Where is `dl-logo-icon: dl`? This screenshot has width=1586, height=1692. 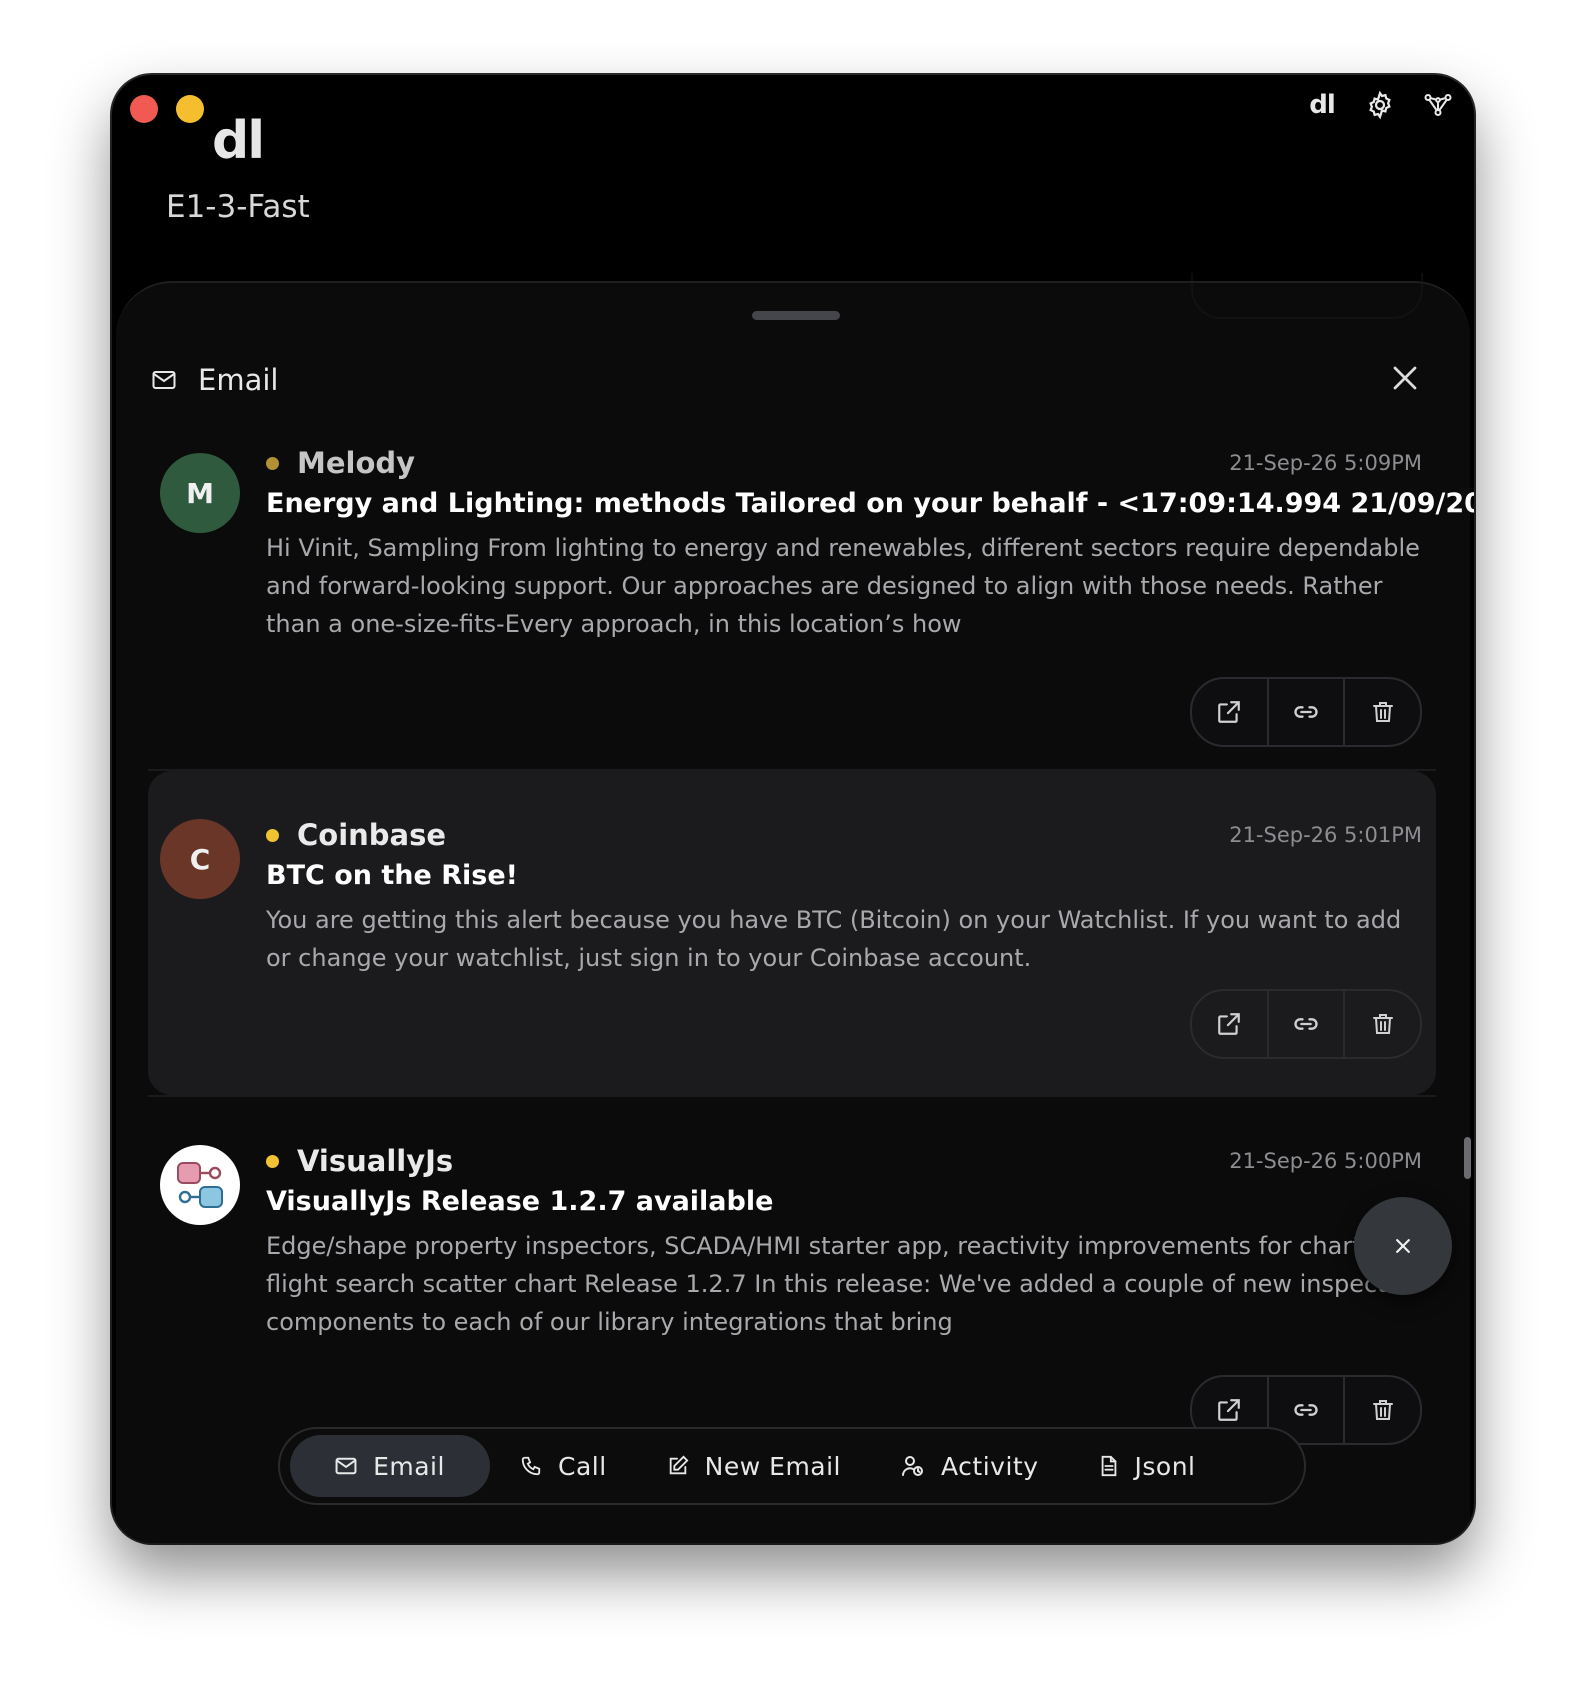
dl-logo-icon: dl is located at coordinates (1322, 105).